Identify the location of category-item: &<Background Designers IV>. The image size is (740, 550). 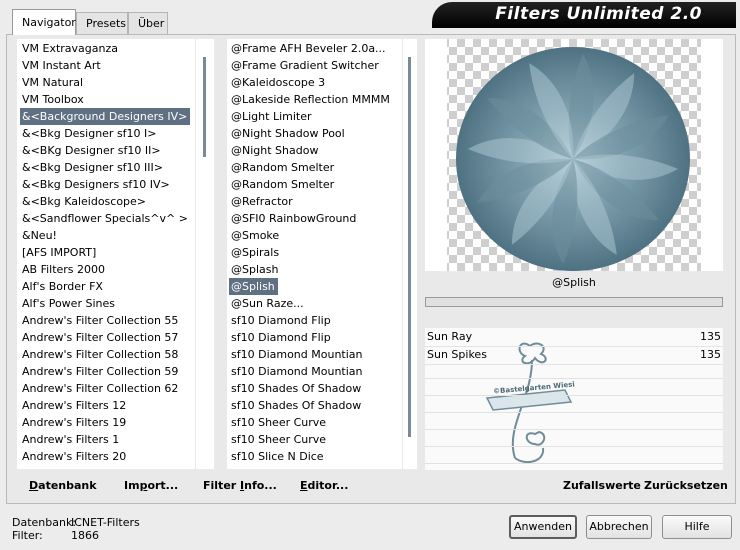
(105, 116).